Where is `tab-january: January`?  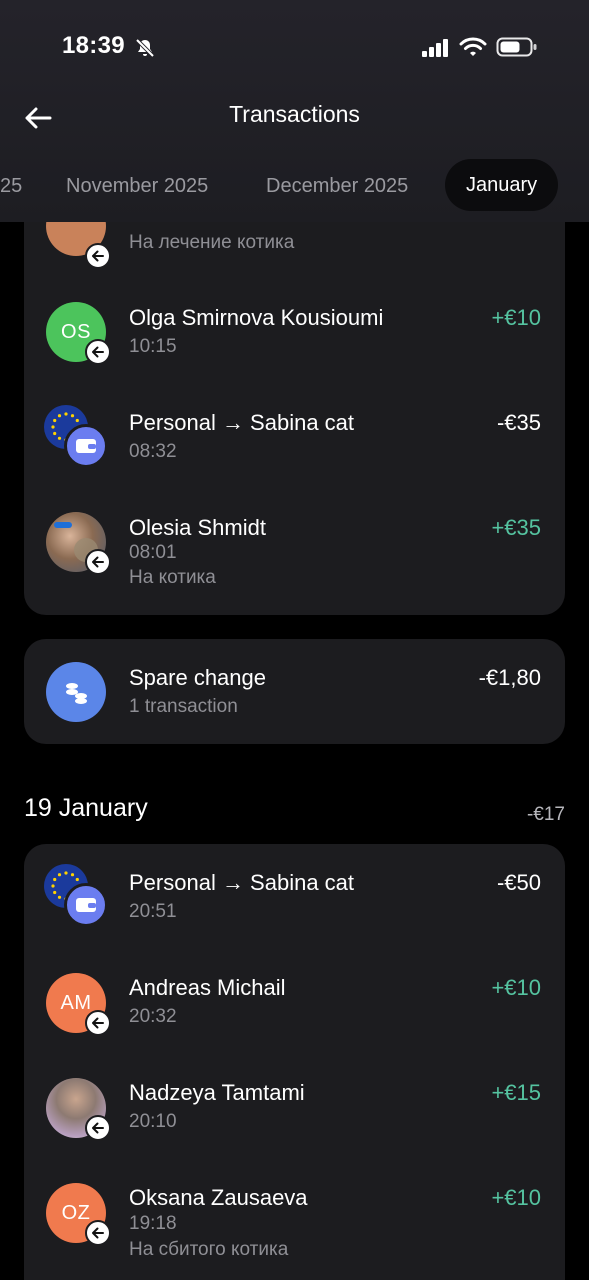
tab-january: January is located at coordinates (502, 185).